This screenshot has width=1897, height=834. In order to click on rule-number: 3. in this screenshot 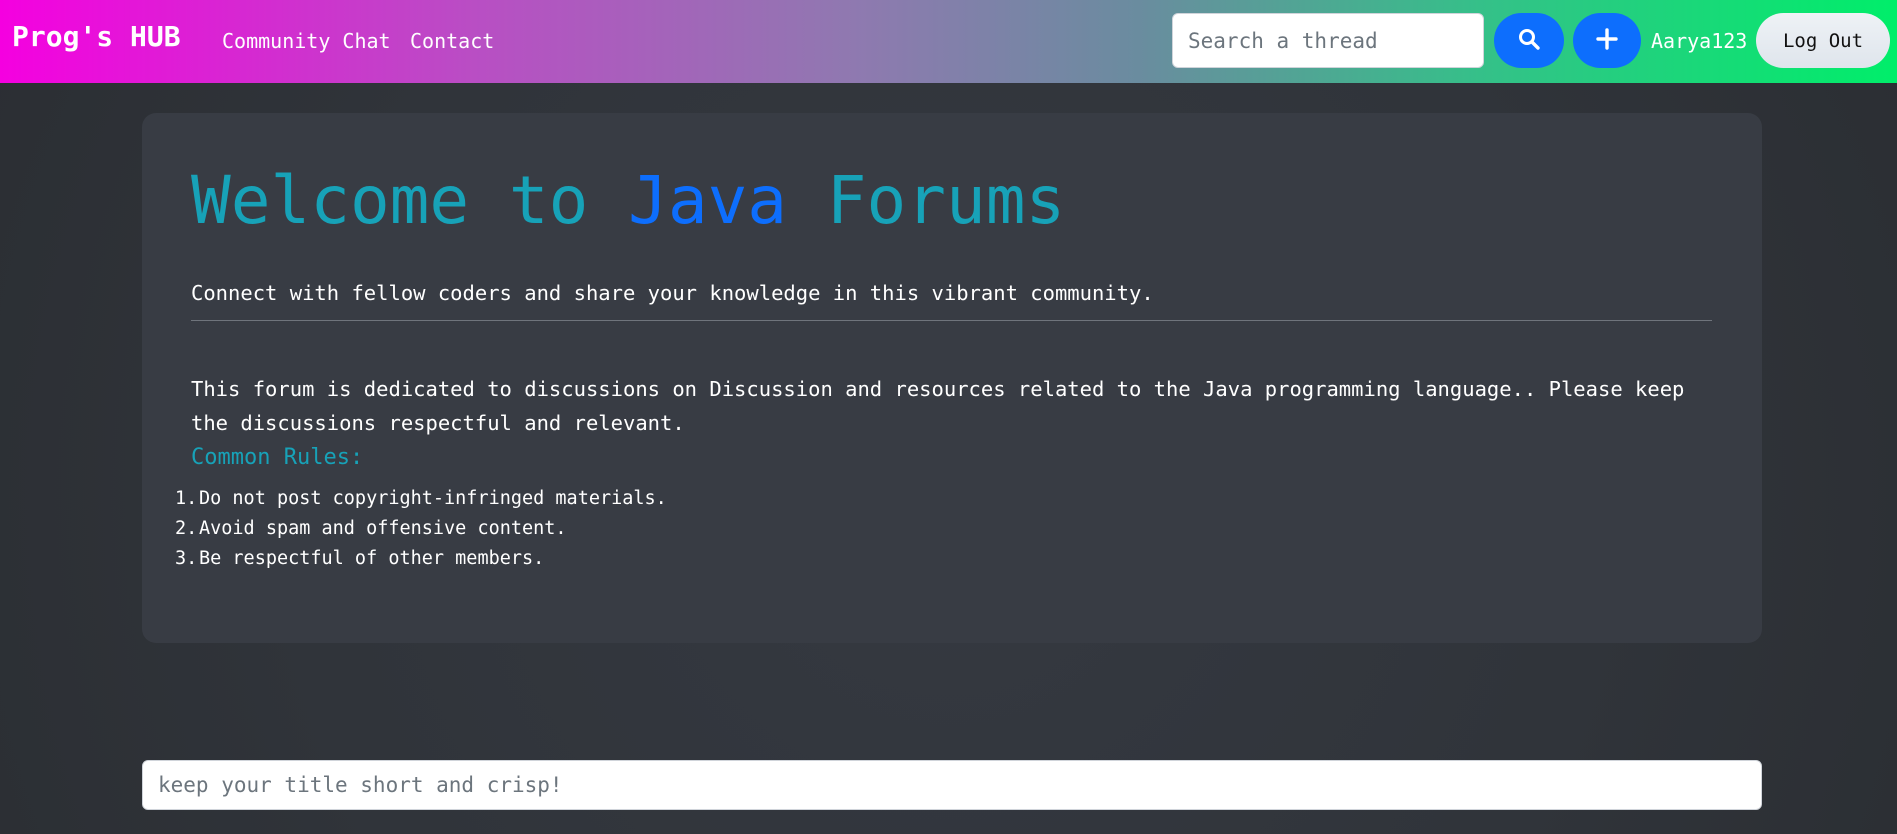, I will do `click(186, 558)`.